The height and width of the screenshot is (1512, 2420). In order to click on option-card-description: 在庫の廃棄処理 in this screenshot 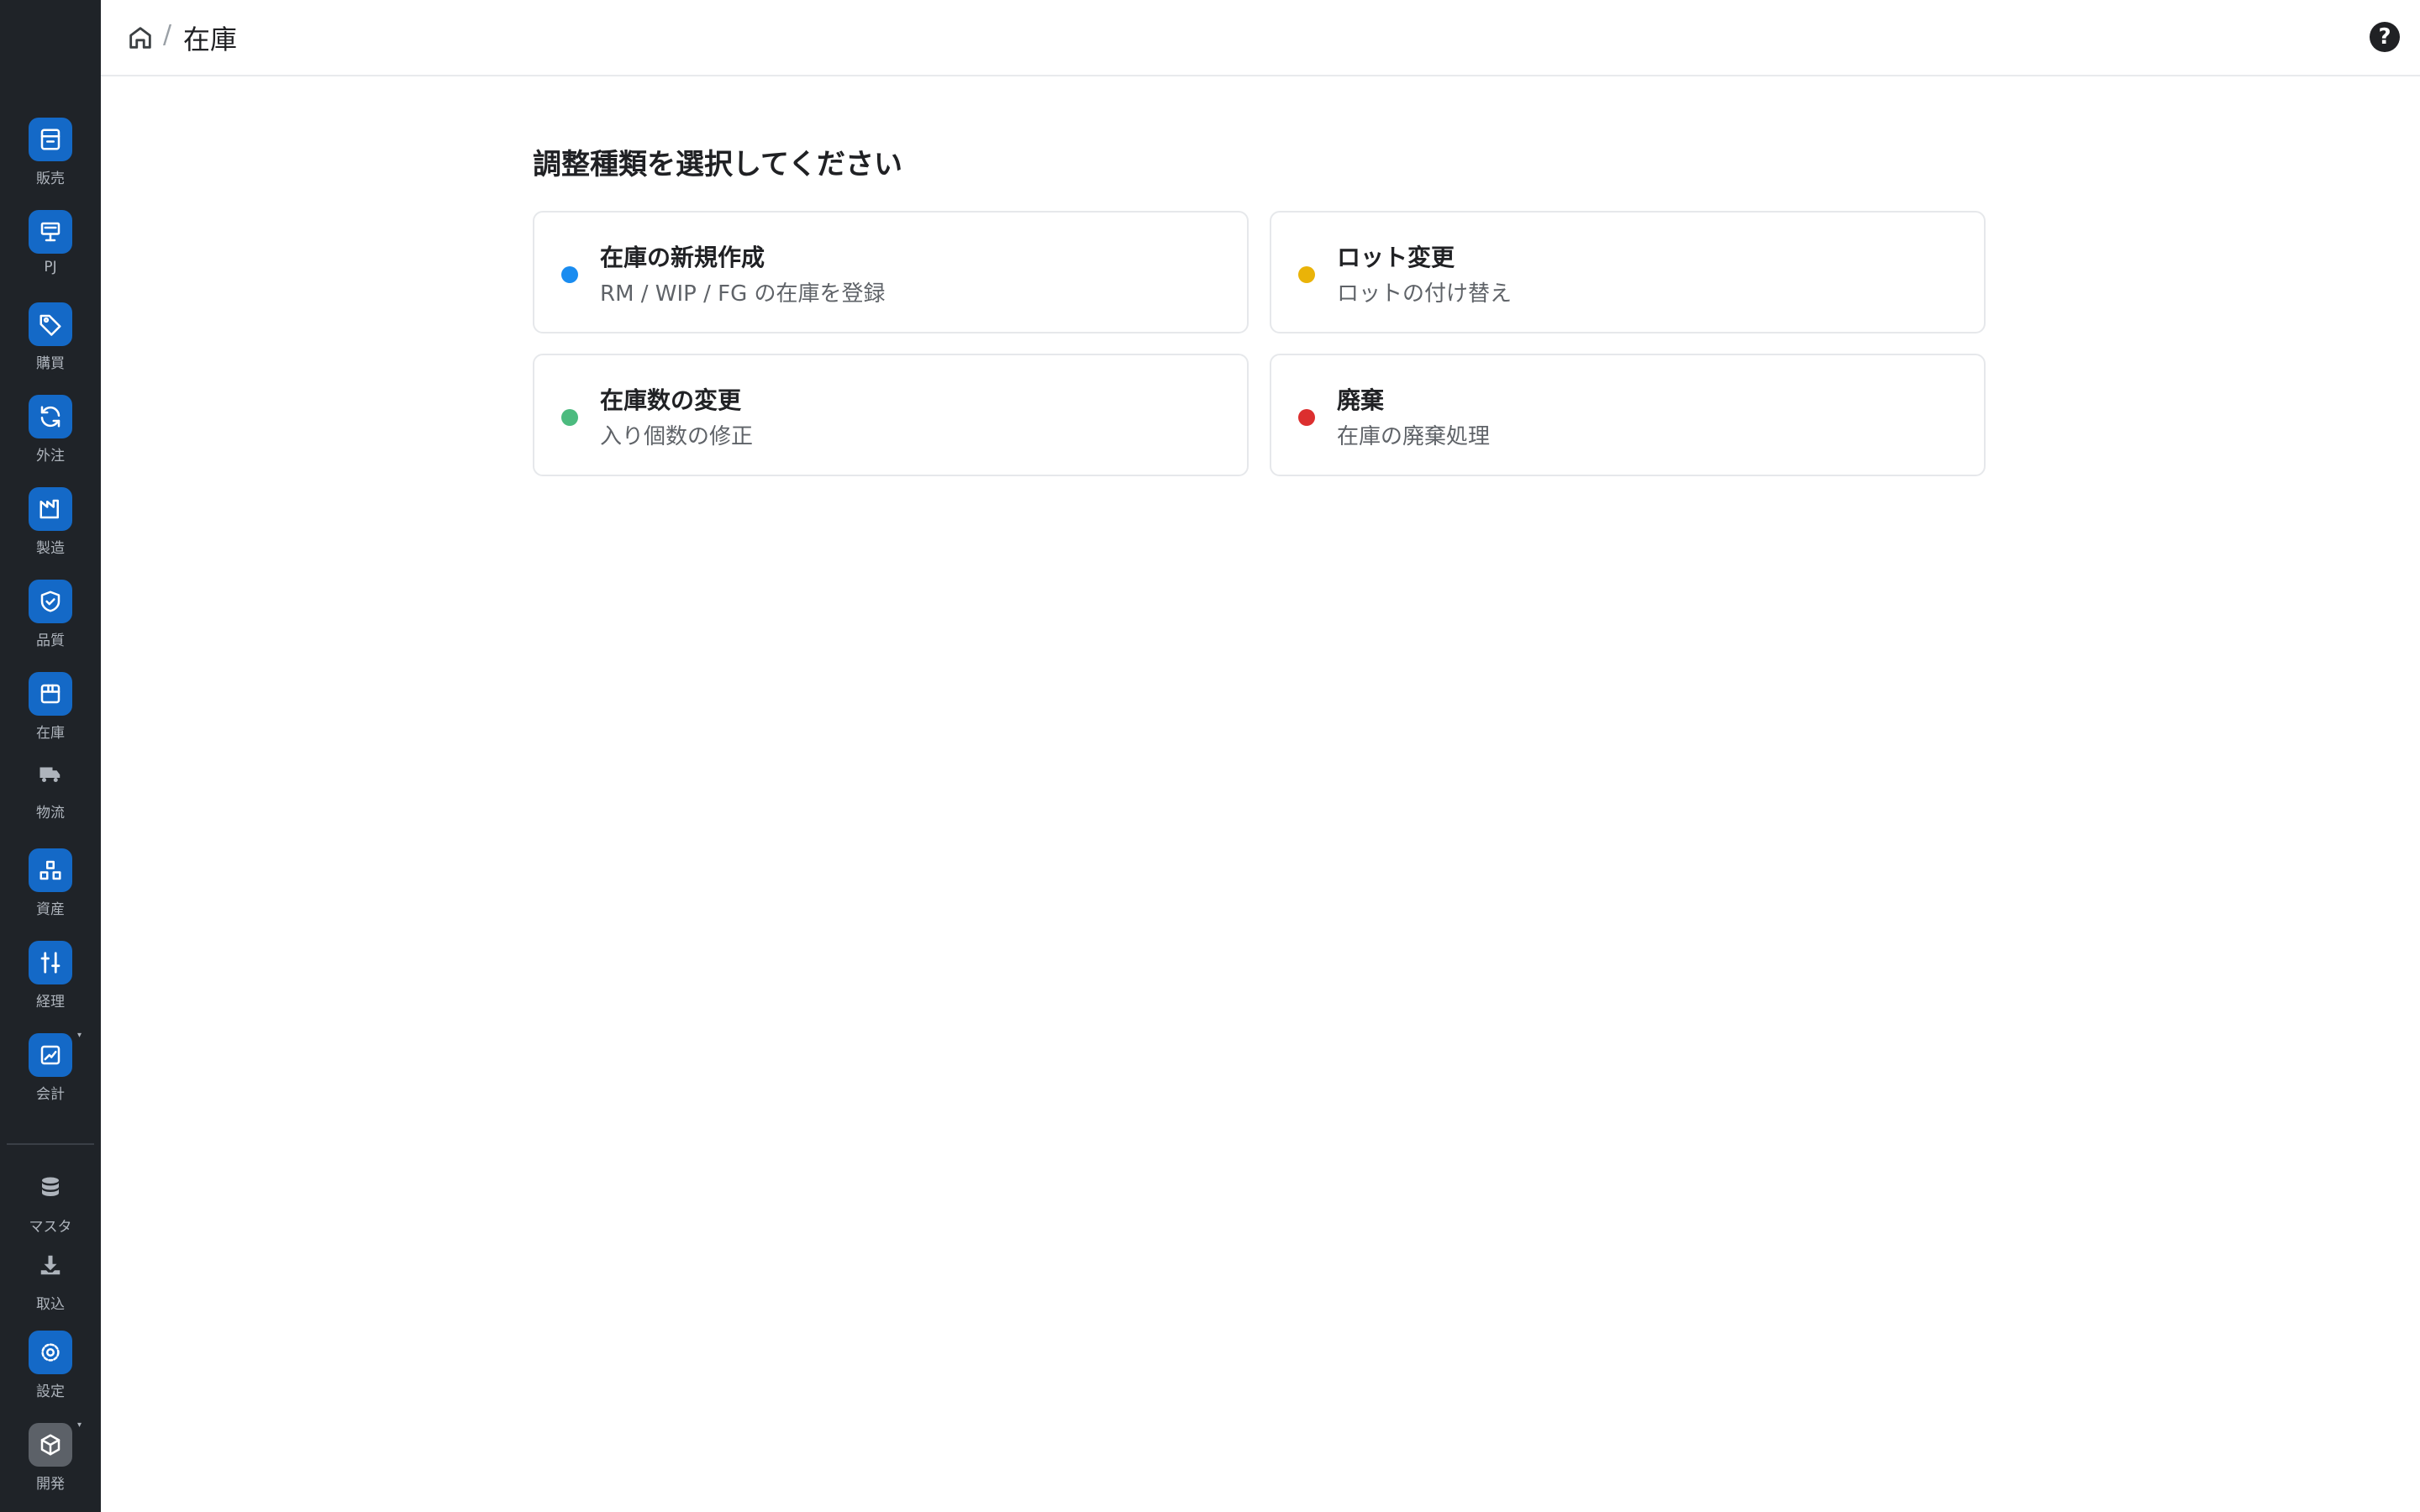, I will do `click(1414, 436)`.